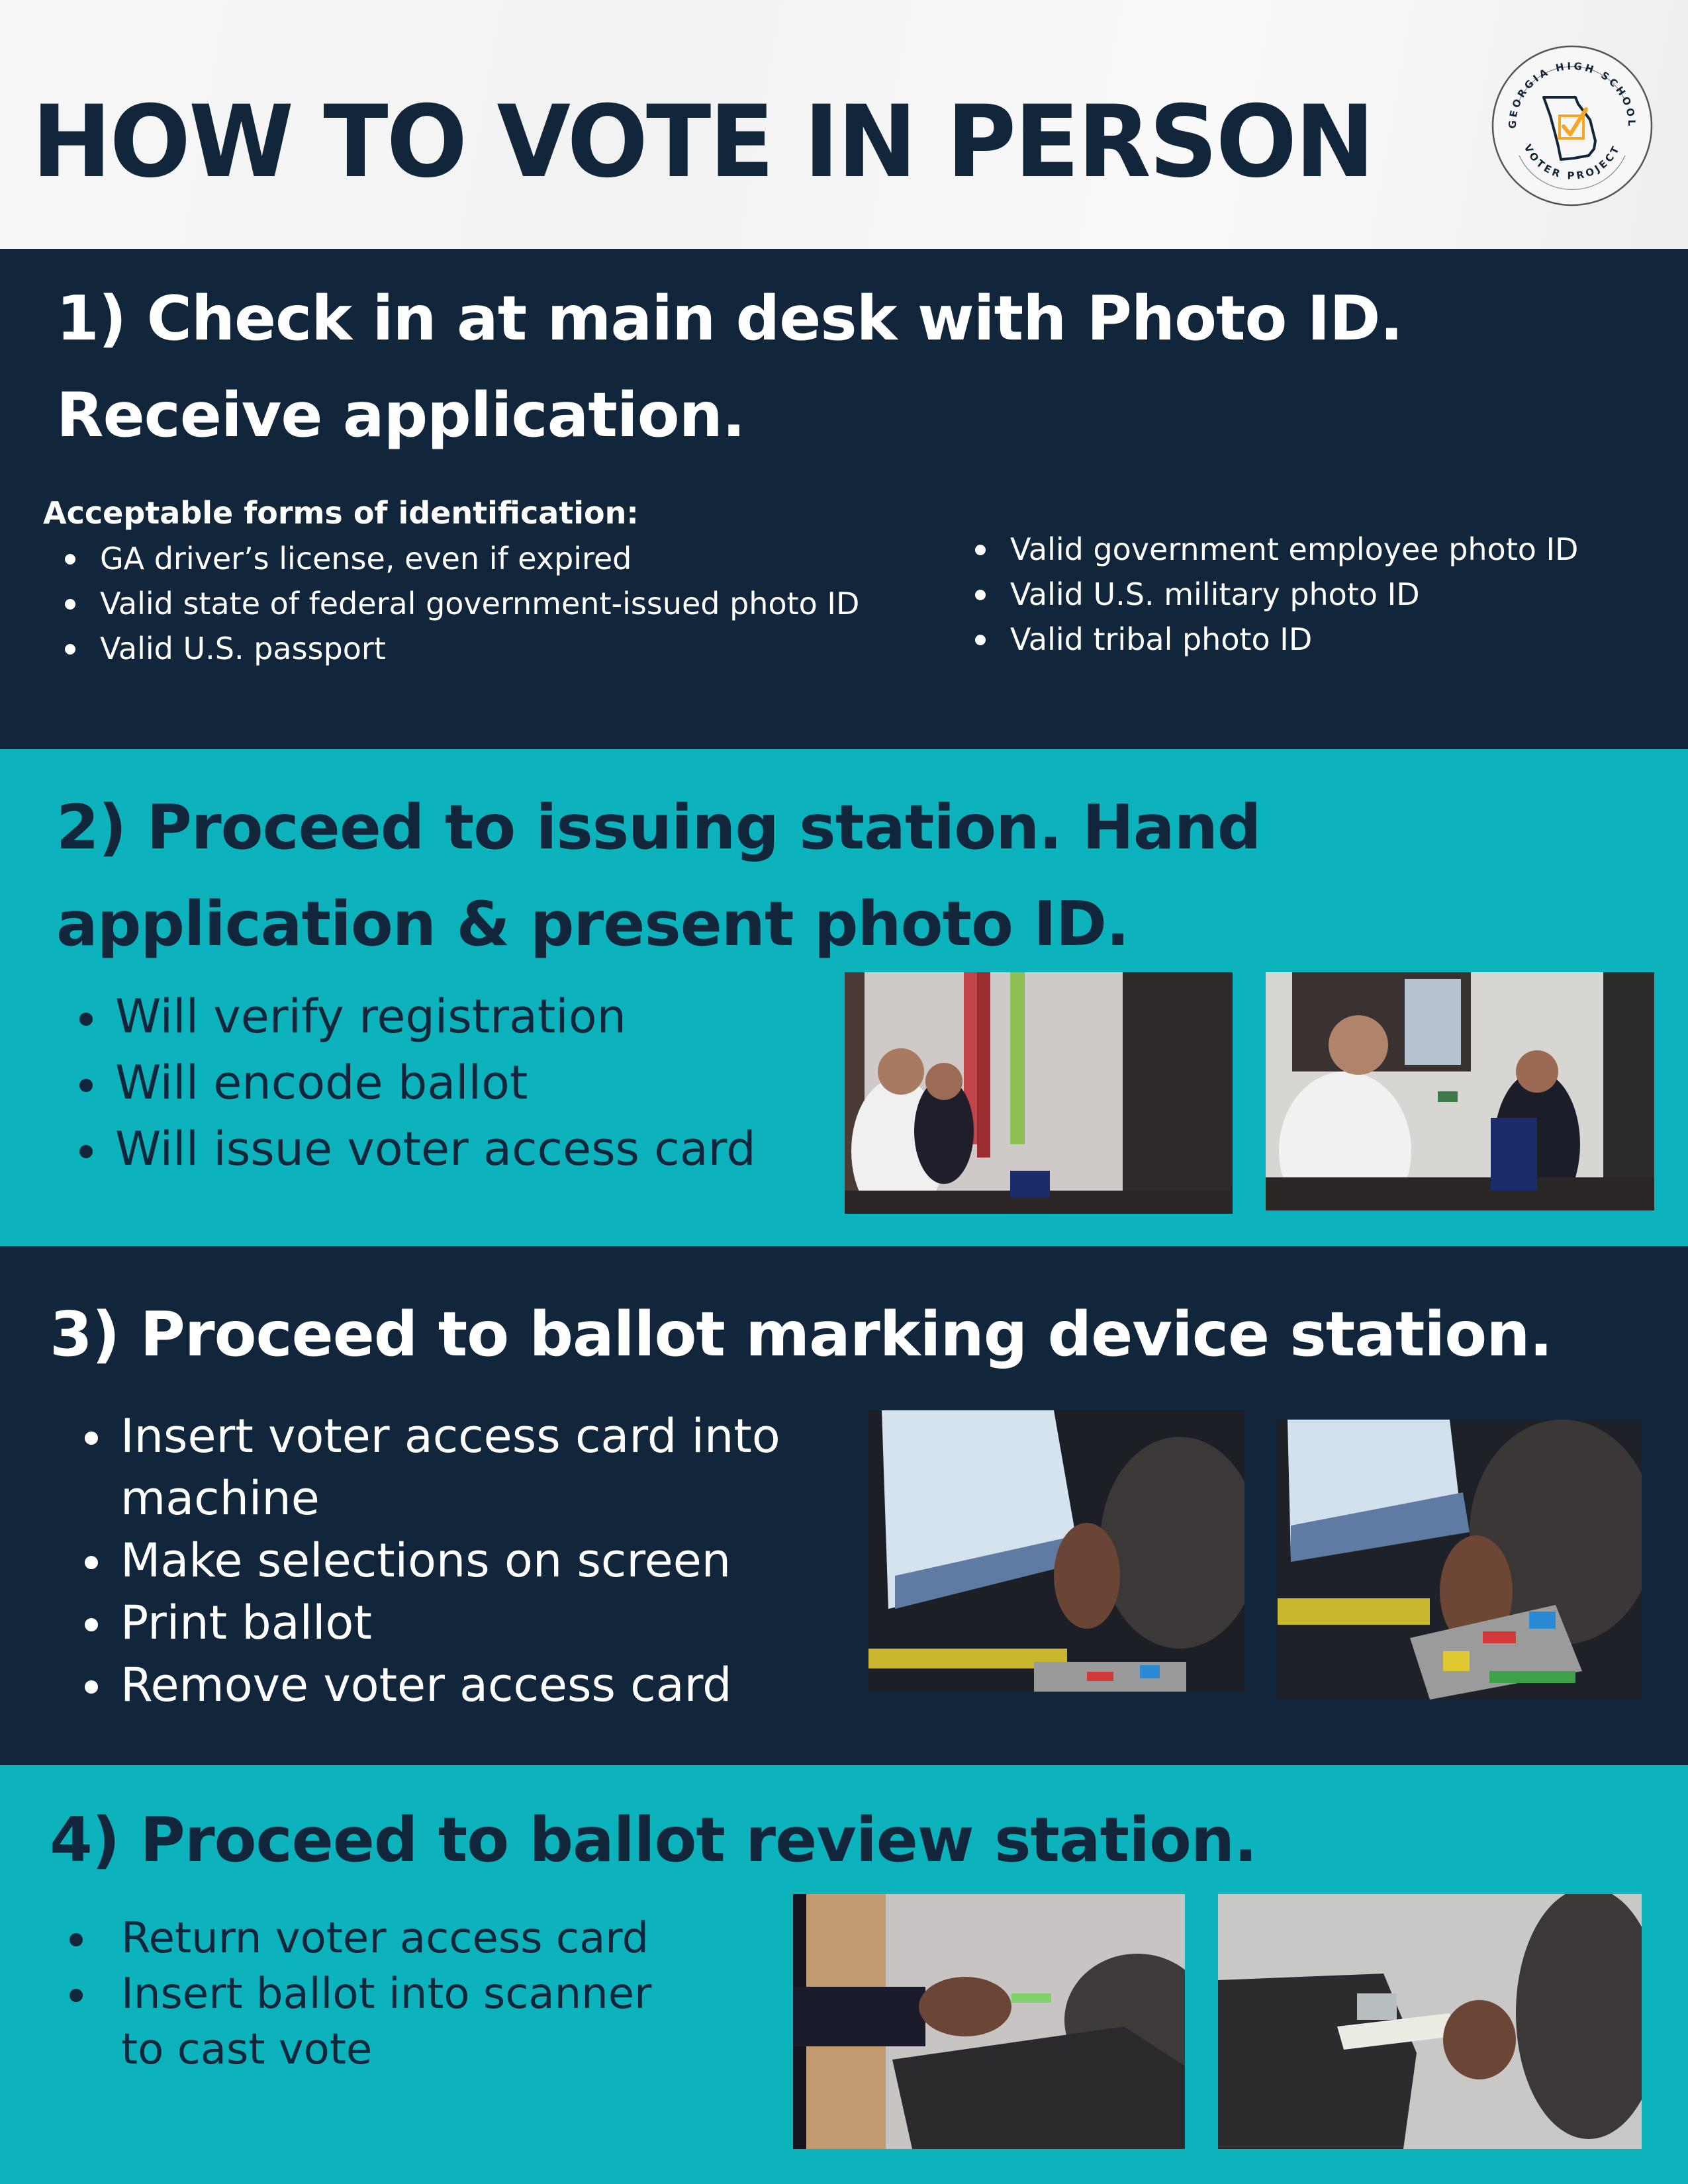  What do you see at coordinates (653, 1840) in the screenshot?
I see `step-4-title: 4) Proceed to ballot review station.` at bounding box center [653, 1840].